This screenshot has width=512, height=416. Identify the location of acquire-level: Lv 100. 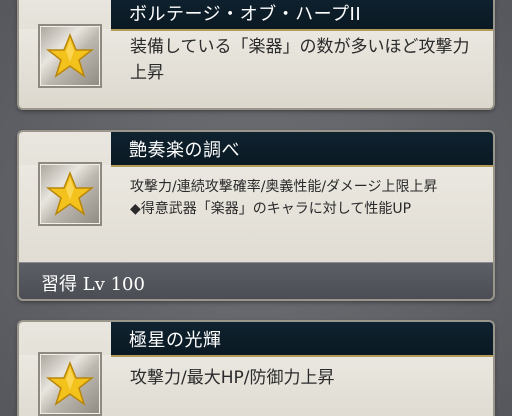
(113, 284).